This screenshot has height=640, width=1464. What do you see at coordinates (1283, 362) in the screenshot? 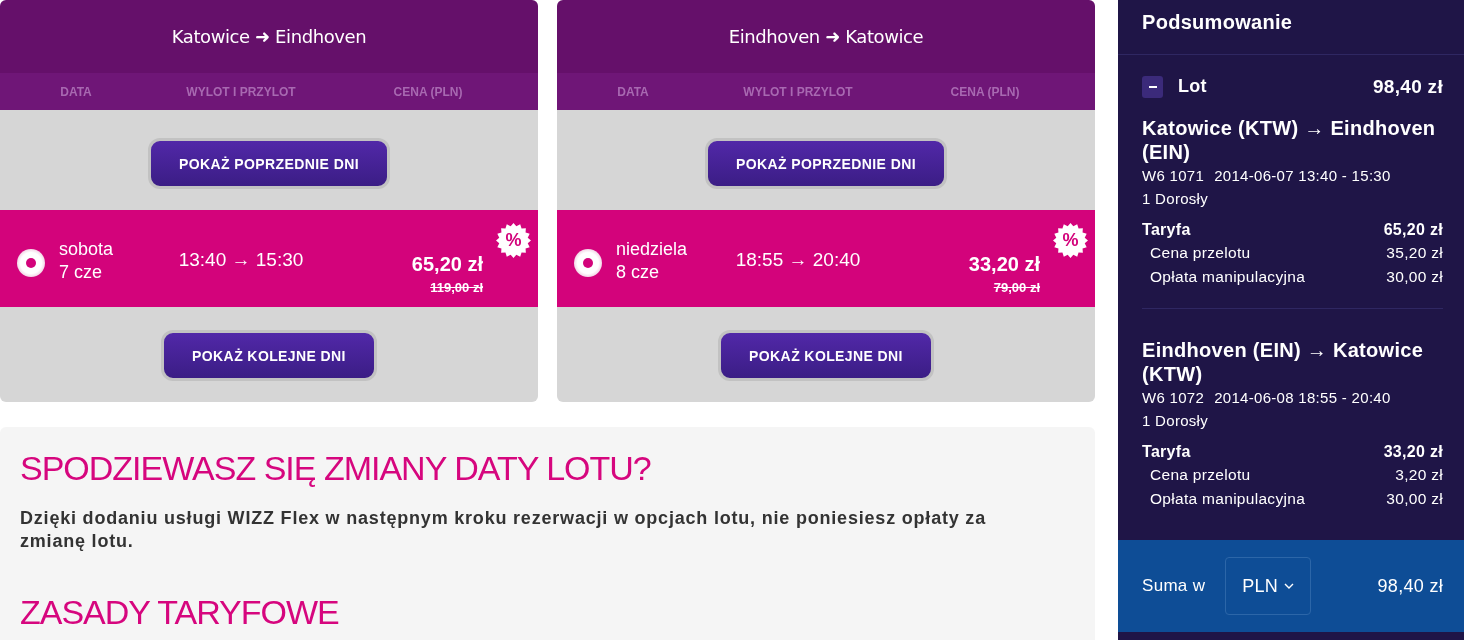
I see `route-name: Eindhoven (EIN) → Katowice (KTW)` at bounding box center [1283, 362].